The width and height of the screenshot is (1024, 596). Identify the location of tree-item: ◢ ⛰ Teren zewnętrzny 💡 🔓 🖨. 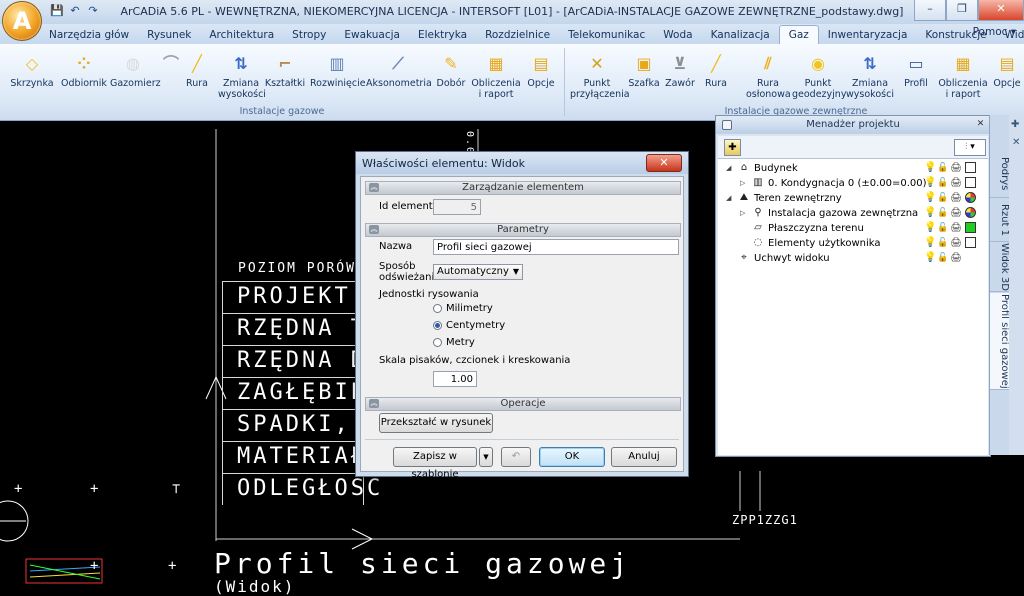
(853, 198).